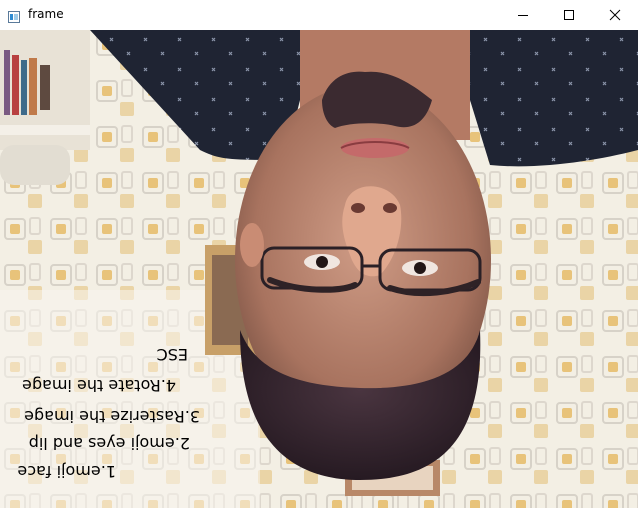 The height and width of the screenshot is (508, 638). I want to click on maximize-icon, so click(569, 15).